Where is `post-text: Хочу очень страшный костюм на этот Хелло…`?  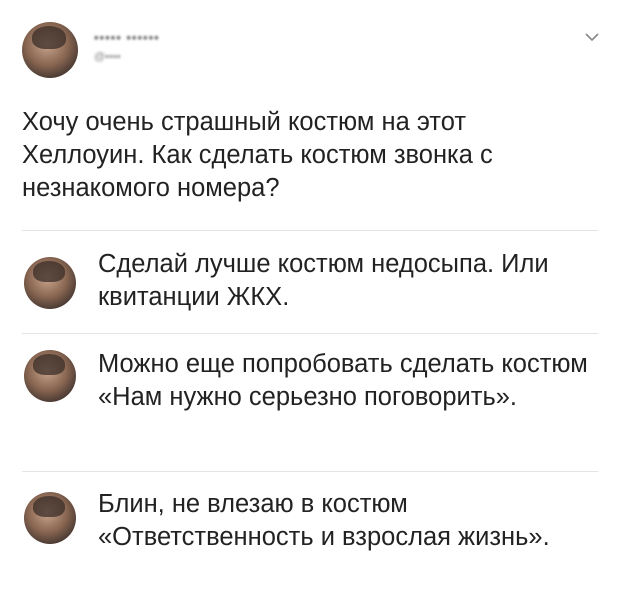
post-text: Хочу очень страшный костюм на этот Хелло… is located at coordinates (257, 155).